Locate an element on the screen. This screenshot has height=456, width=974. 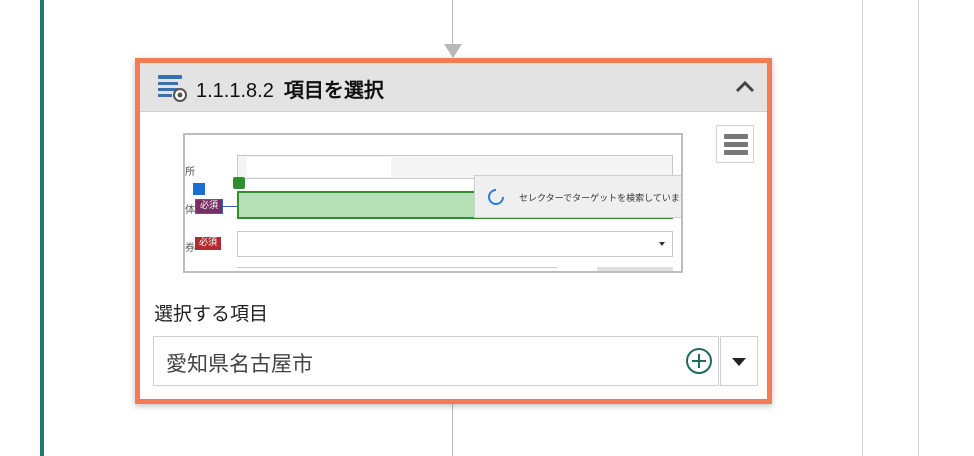
screenshot-select is located at coordinates (455, 244).